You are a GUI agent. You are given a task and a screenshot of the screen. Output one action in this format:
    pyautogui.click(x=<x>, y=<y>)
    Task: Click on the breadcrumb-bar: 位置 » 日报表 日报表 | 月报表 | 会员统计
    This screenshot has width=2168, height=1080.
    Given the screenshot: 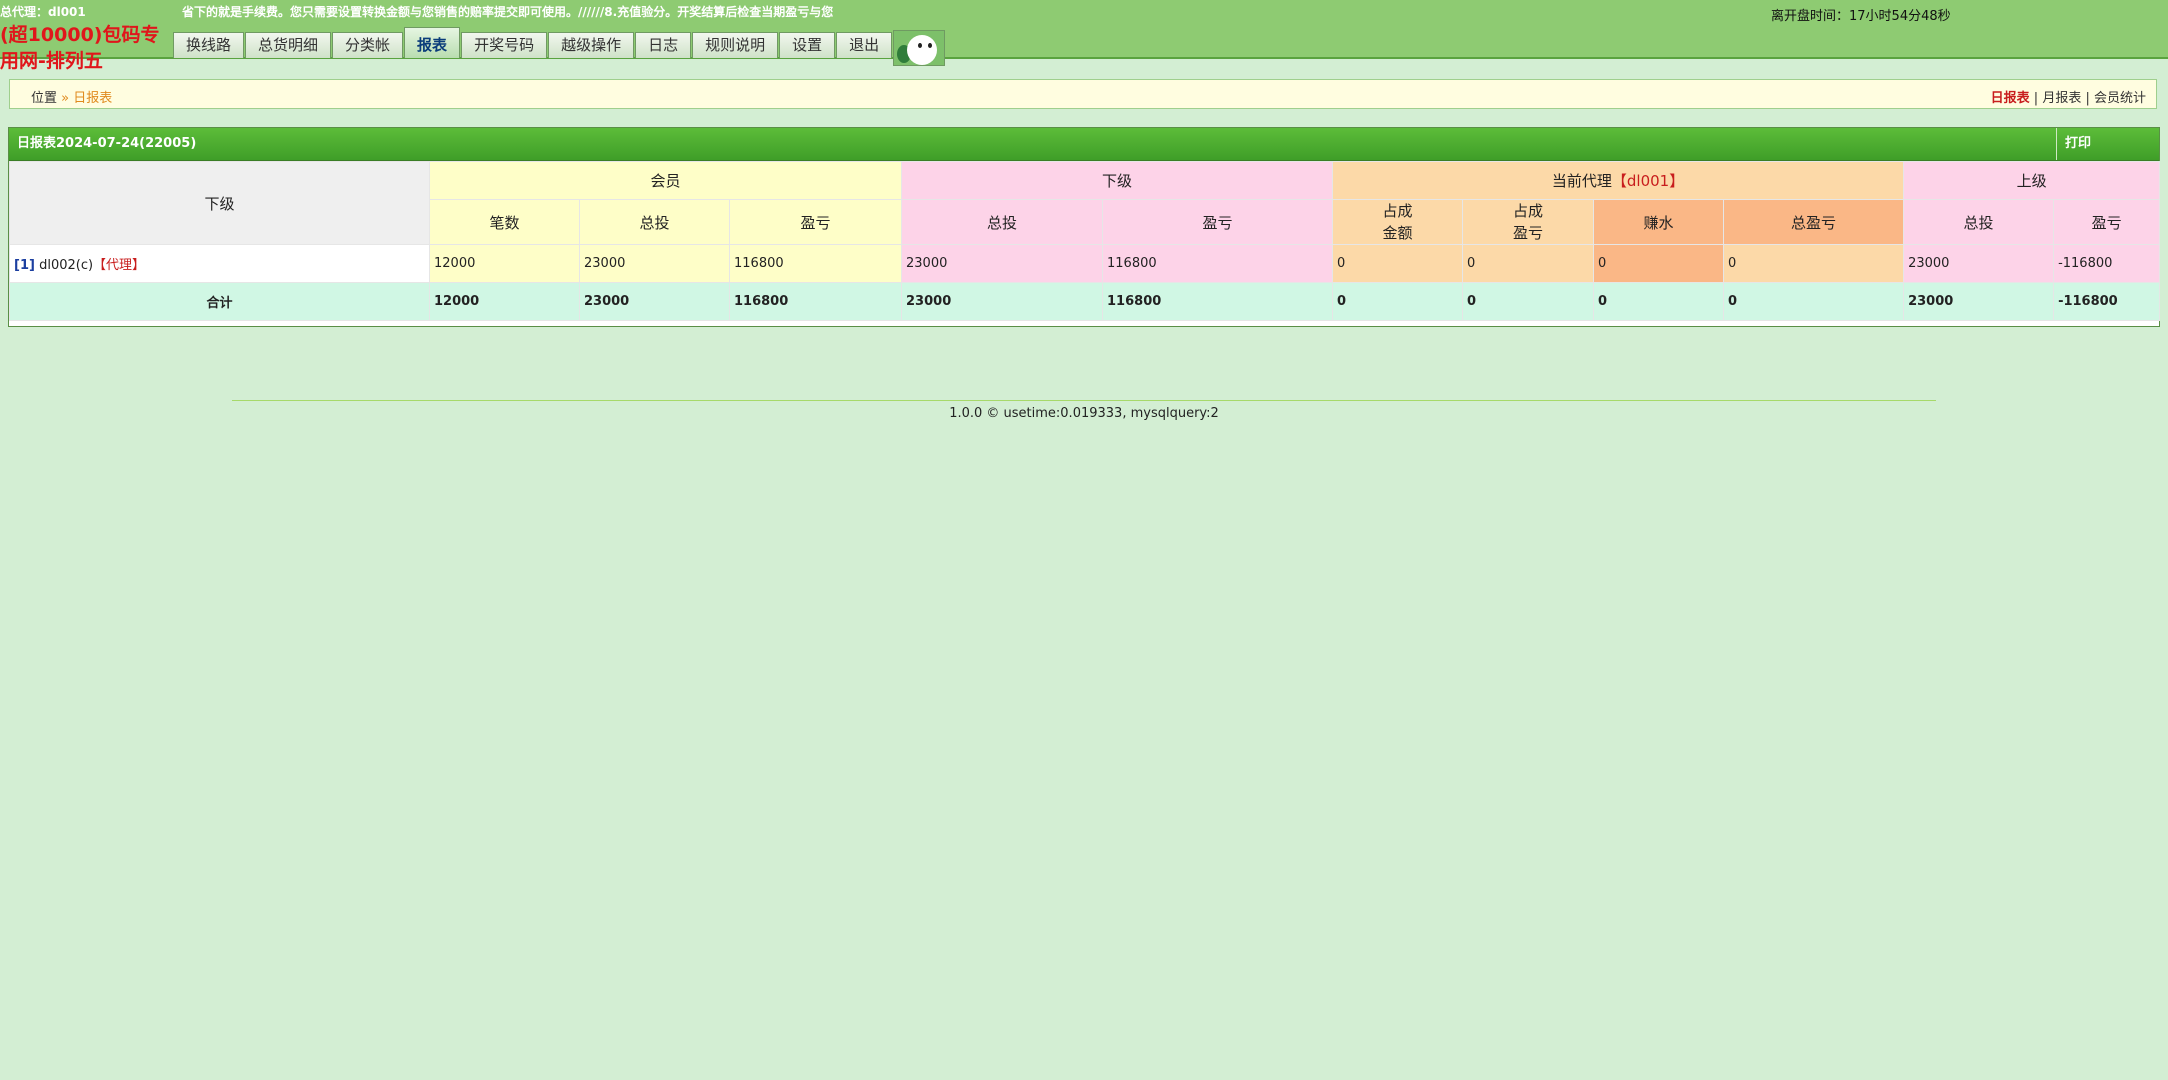 What is the action you would take?
    pyautogui.click(x=1083, y=94)
    